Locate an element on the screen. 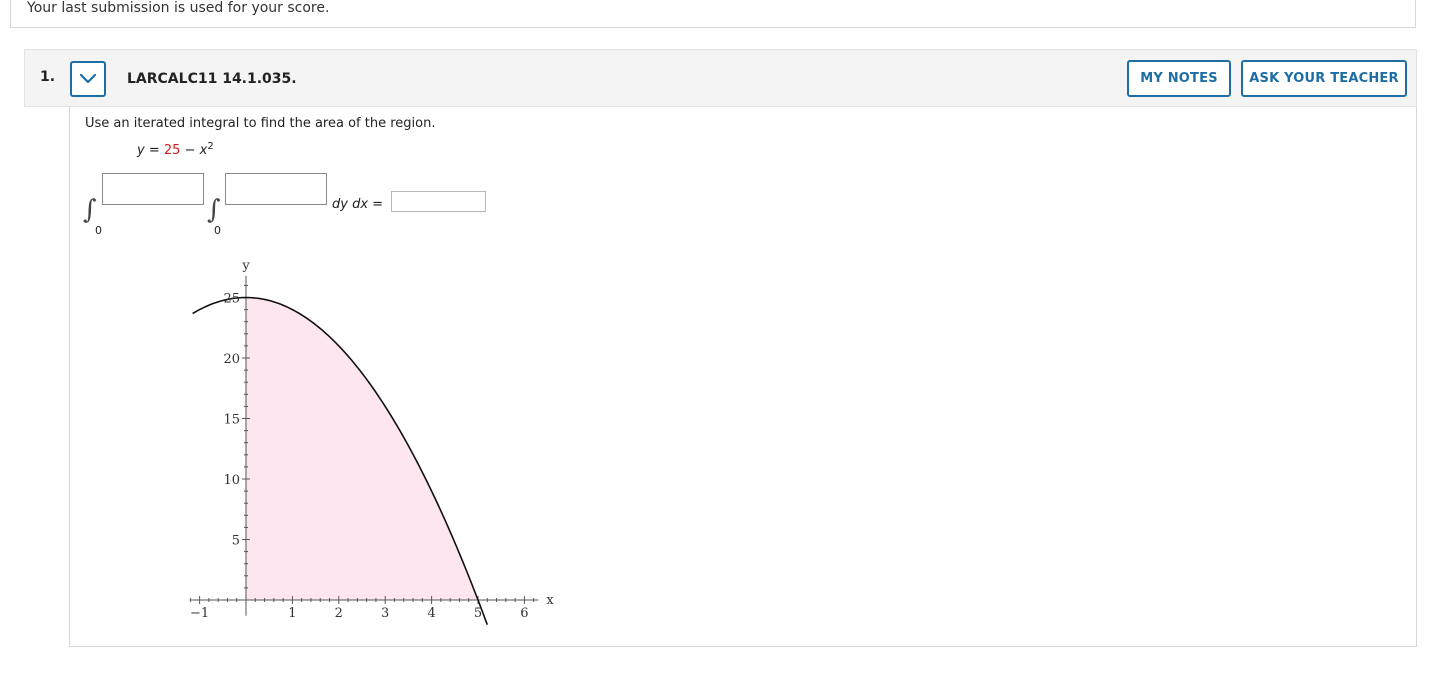 Image resolution: width=1431 pixels, height=681 pixels. x-tick-label: 3 is located at coordinates (385, 613).